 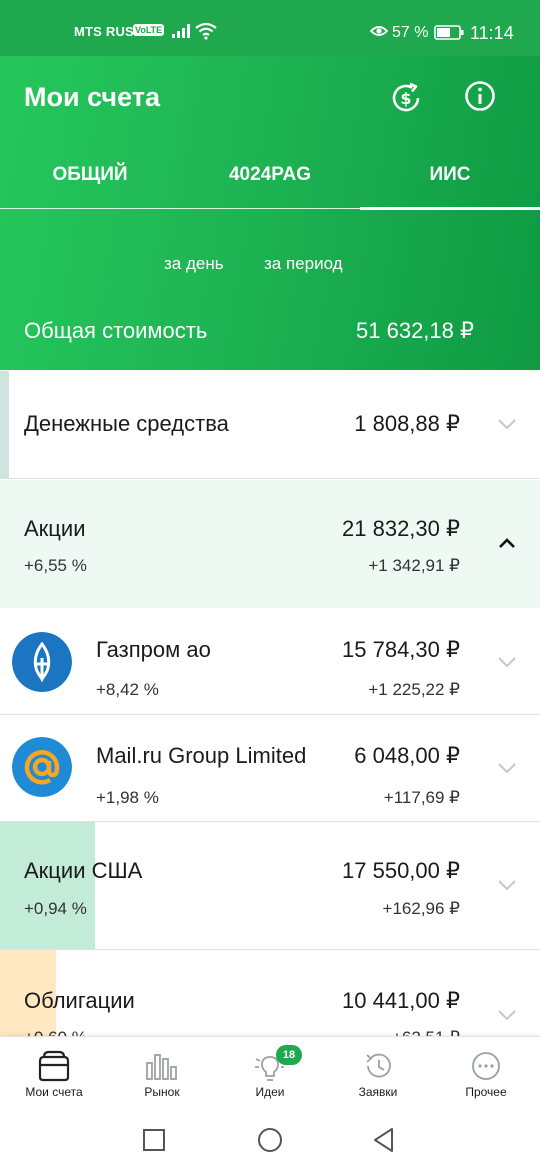 What do you see at coordinates (162, 1092) in the screenshot?
I see `nav-label: Рынок` at bounding box center [162, 1092].